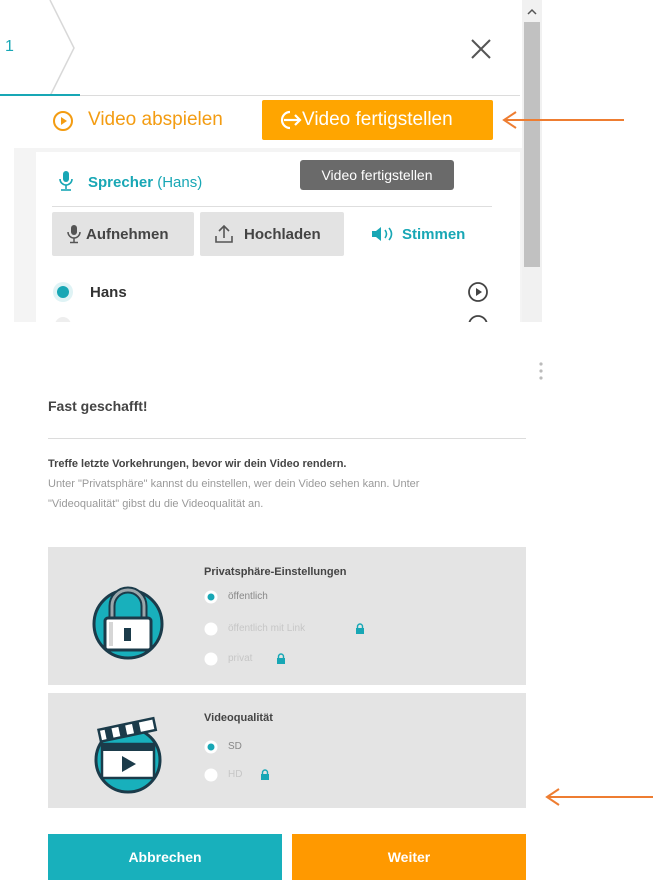 The image size is (658, 893). What do you see at coordinates (382, 234) in the screenshot?
I see `speaker-volume-icon` at bounding box center [382, 234].